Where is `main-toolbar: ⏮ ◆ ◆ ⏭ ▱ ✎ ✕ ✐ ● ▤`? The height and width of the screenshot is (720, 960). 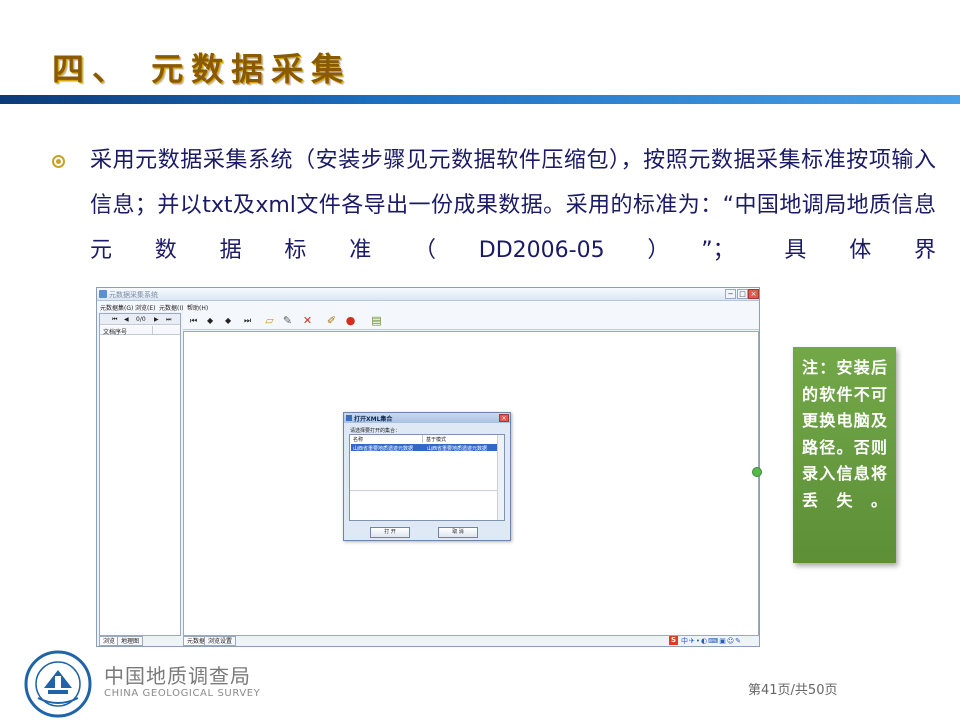
main-toolbar: ⏮ ◆ ◆ ⏭ ▱ ✎ ✕ ✐ ● ▤ is located at coordinates (471, 321).